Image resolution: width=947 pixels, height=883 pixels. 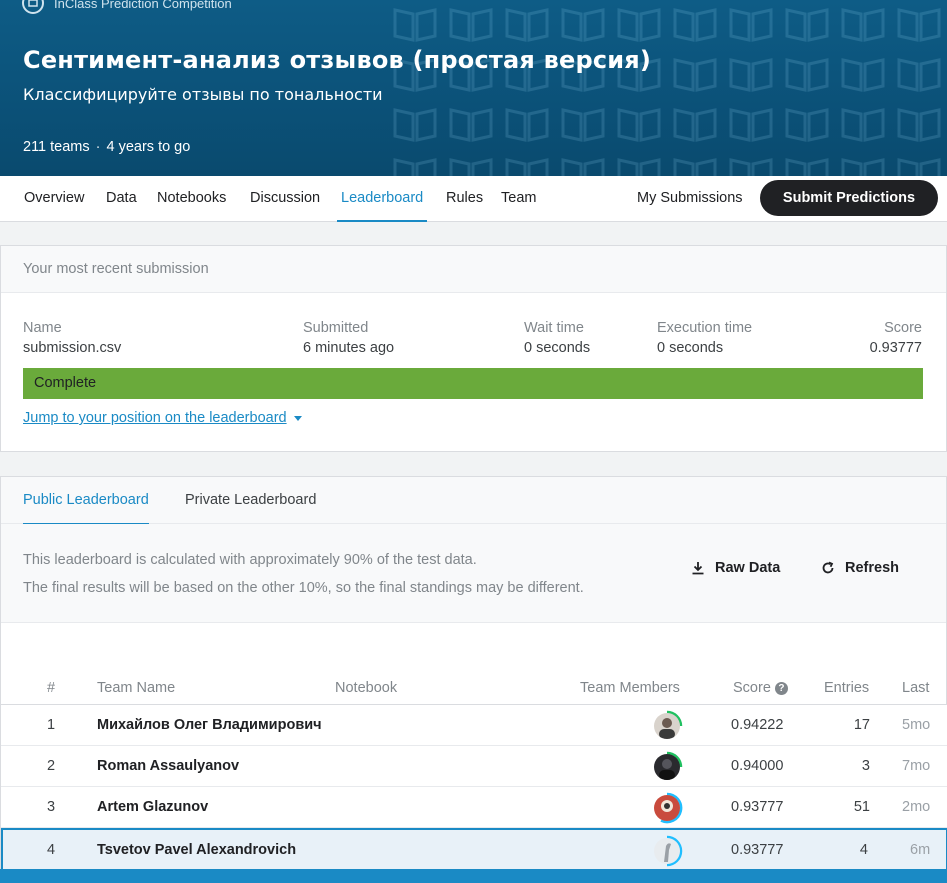 What do you see at coordinates (148, 147) in the screenshot?
I see `deadline: 4 years to go` at bounding box center [148, 147].